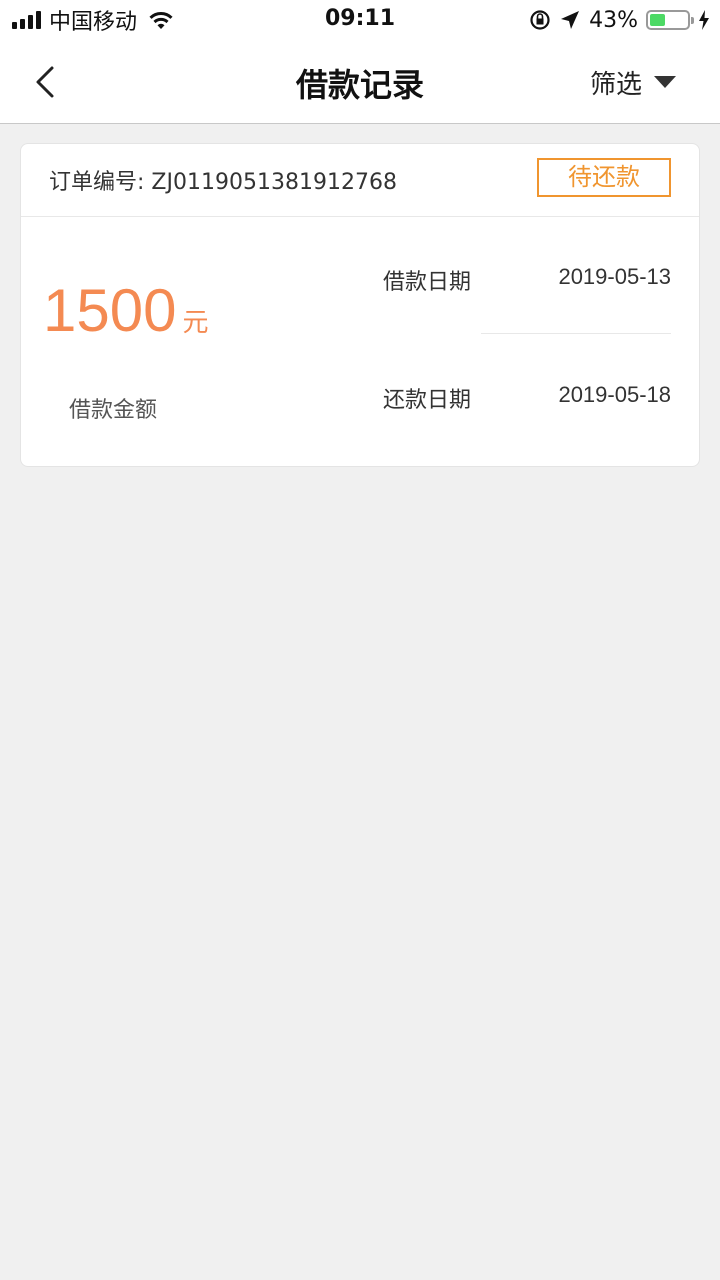 Image resolution: width=720 pixels, height=1280 pixels. What do you see at coordinates (274, 182) in the screenshot?
I see `order-number-value: ZJ0119051381912768` at bounding box center [274, 182].